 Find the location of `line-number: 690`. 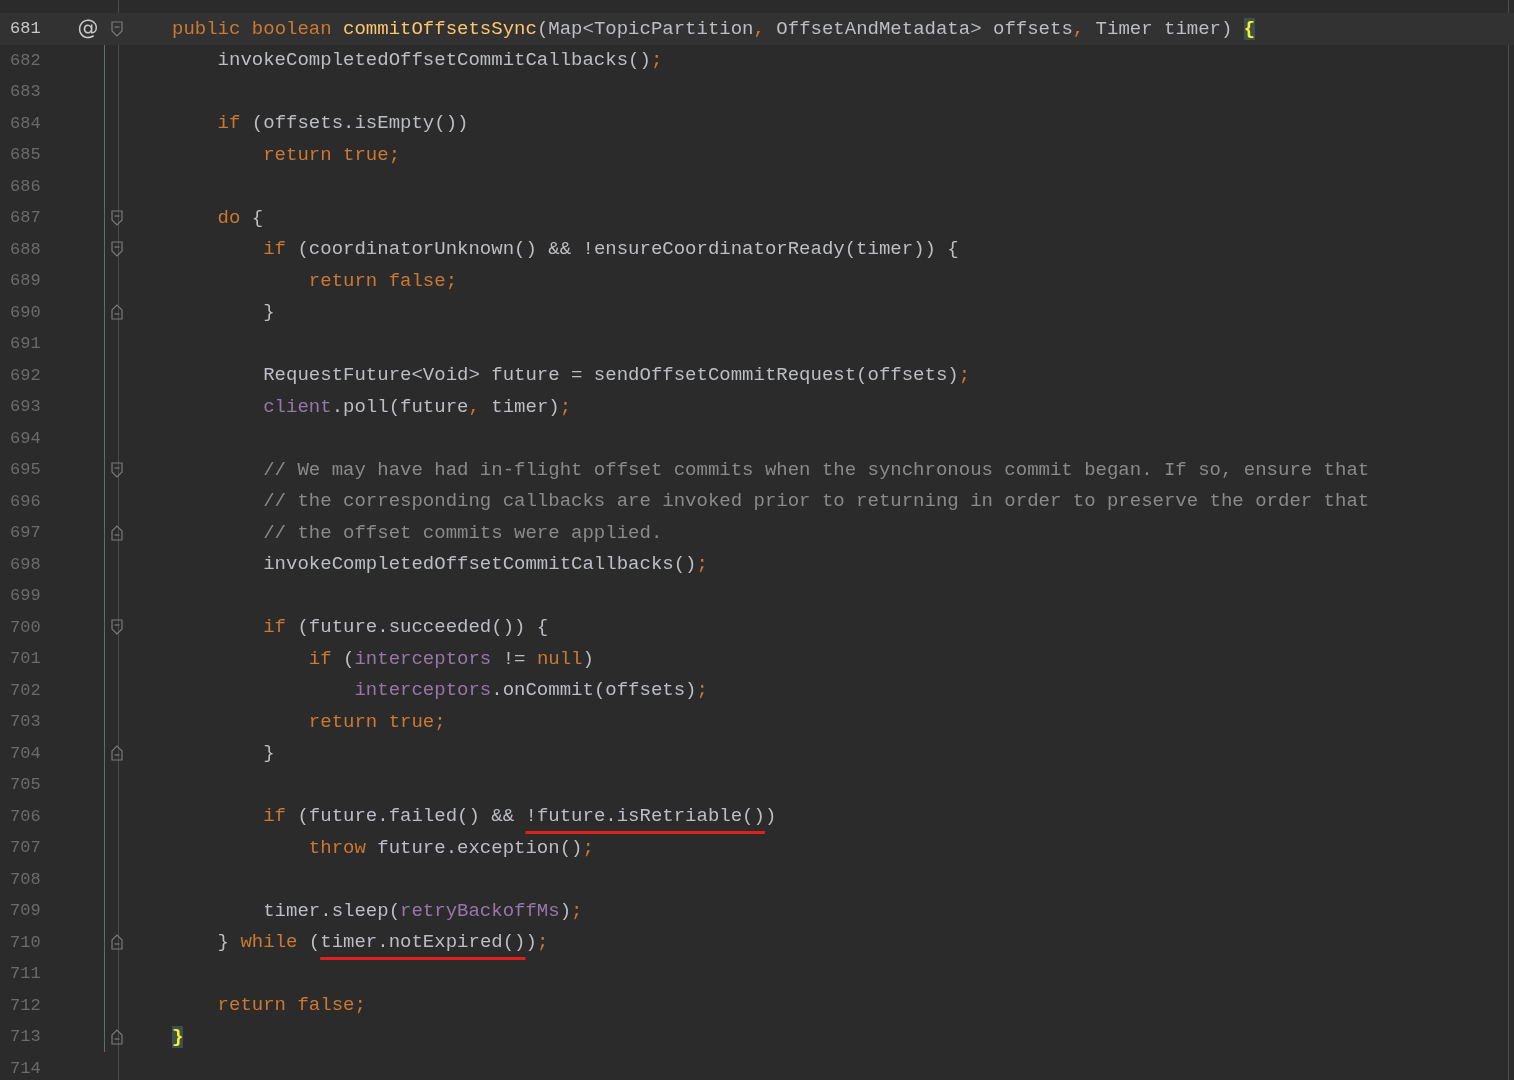

line-number: 690 is located at coordinates (25, 312).